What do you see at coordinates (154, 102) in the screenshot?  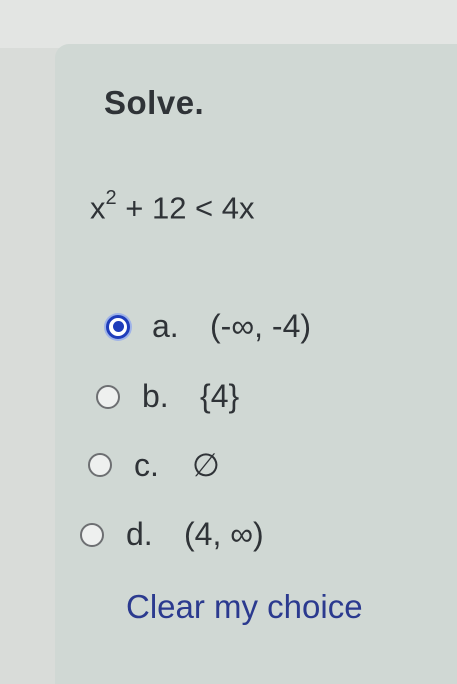 I see `question-title: Solve.` at bounding box center [154, 102].